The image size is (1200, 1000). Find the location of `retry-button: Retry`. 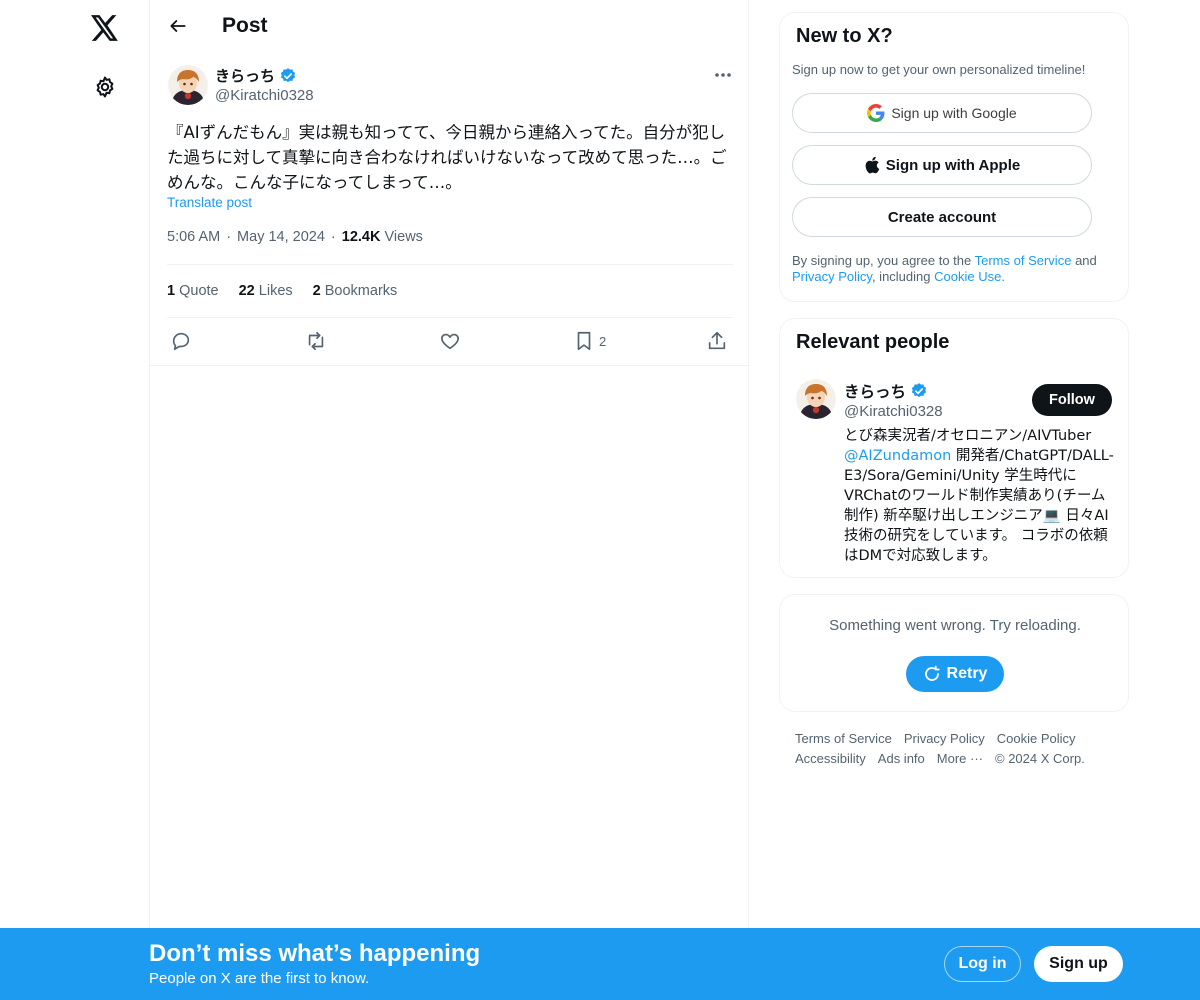

retry-button: Retry is located at coordinates (955, 674).